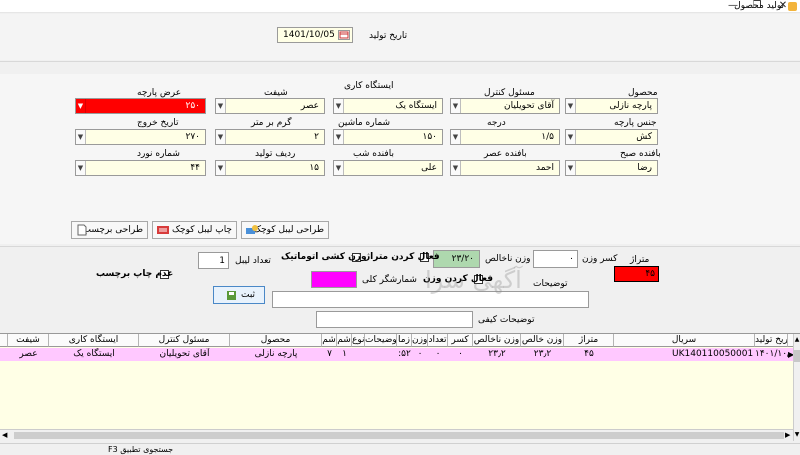  What do you see at coordinates (611, 168) in the screenshot?
I see `morning-combo: ▼ رضا` at bounding box center [611, 168].